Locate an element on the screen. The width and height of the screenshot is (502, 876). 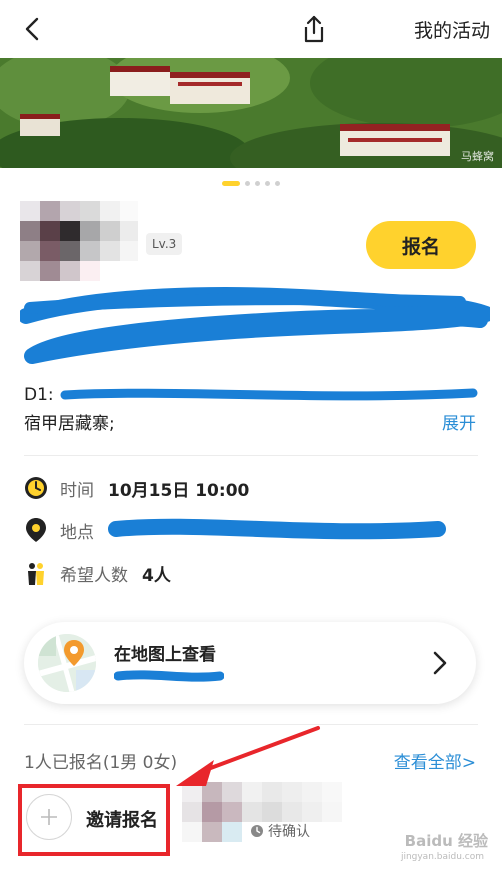
invite-button is located at coordinates (49, 817).